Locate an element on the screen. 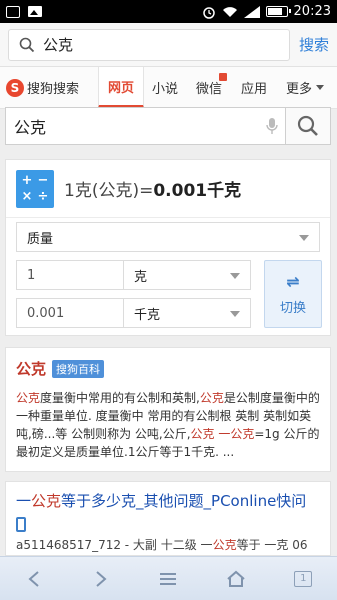 The width and height of the screenshot is (337, 600). baike-title-row: 公克 搜狗百科 is located at coordinates (168, 368).